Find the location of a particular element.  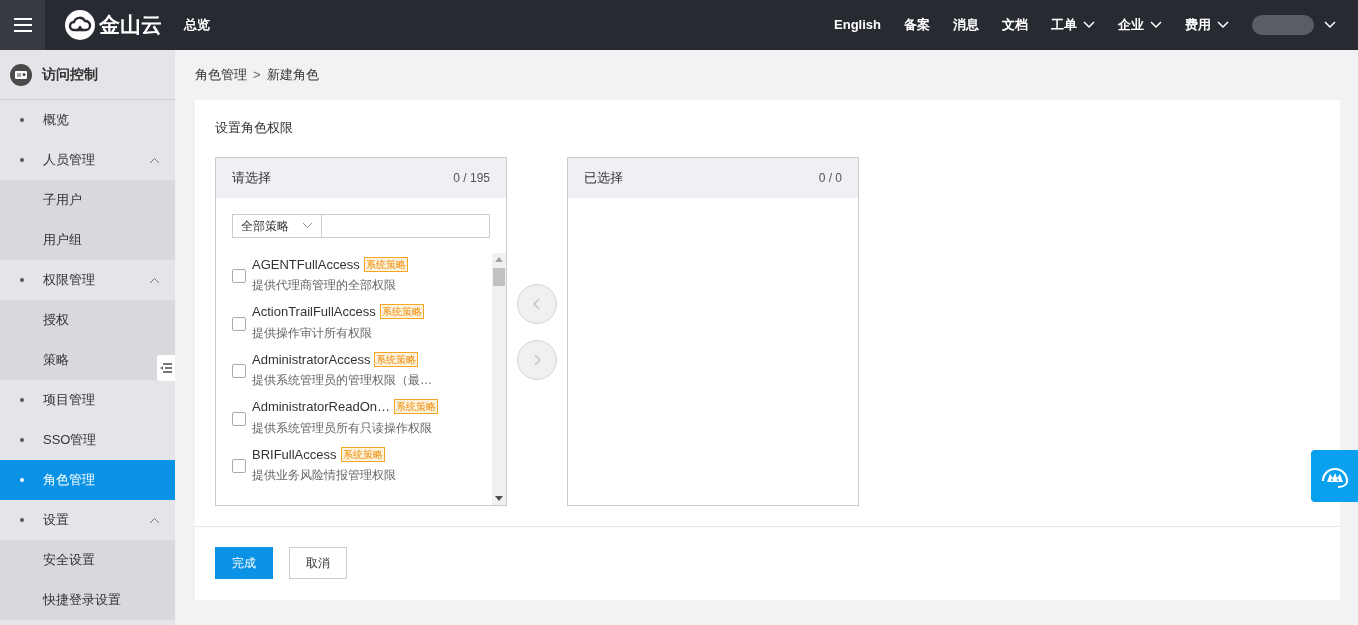

policy-description: 提供业务风险情报管理权限 is located at coordinates (324, 475).